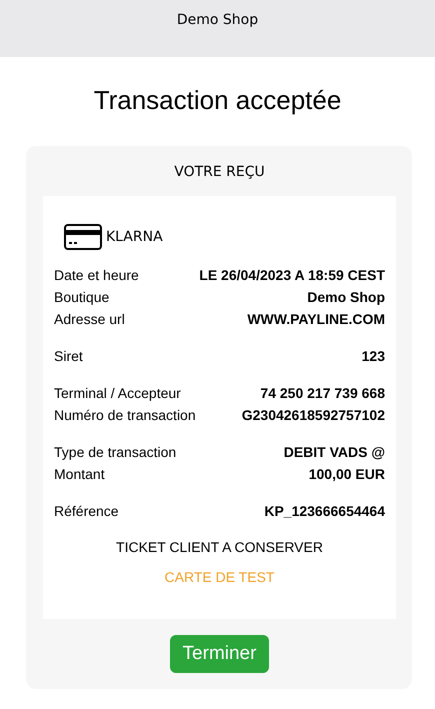 This screenshot has width=435, height=709. What do you see at coordinates (68, 356) in the screenshot?
I see `field-label: Siret` at bounding box center [68, 356].